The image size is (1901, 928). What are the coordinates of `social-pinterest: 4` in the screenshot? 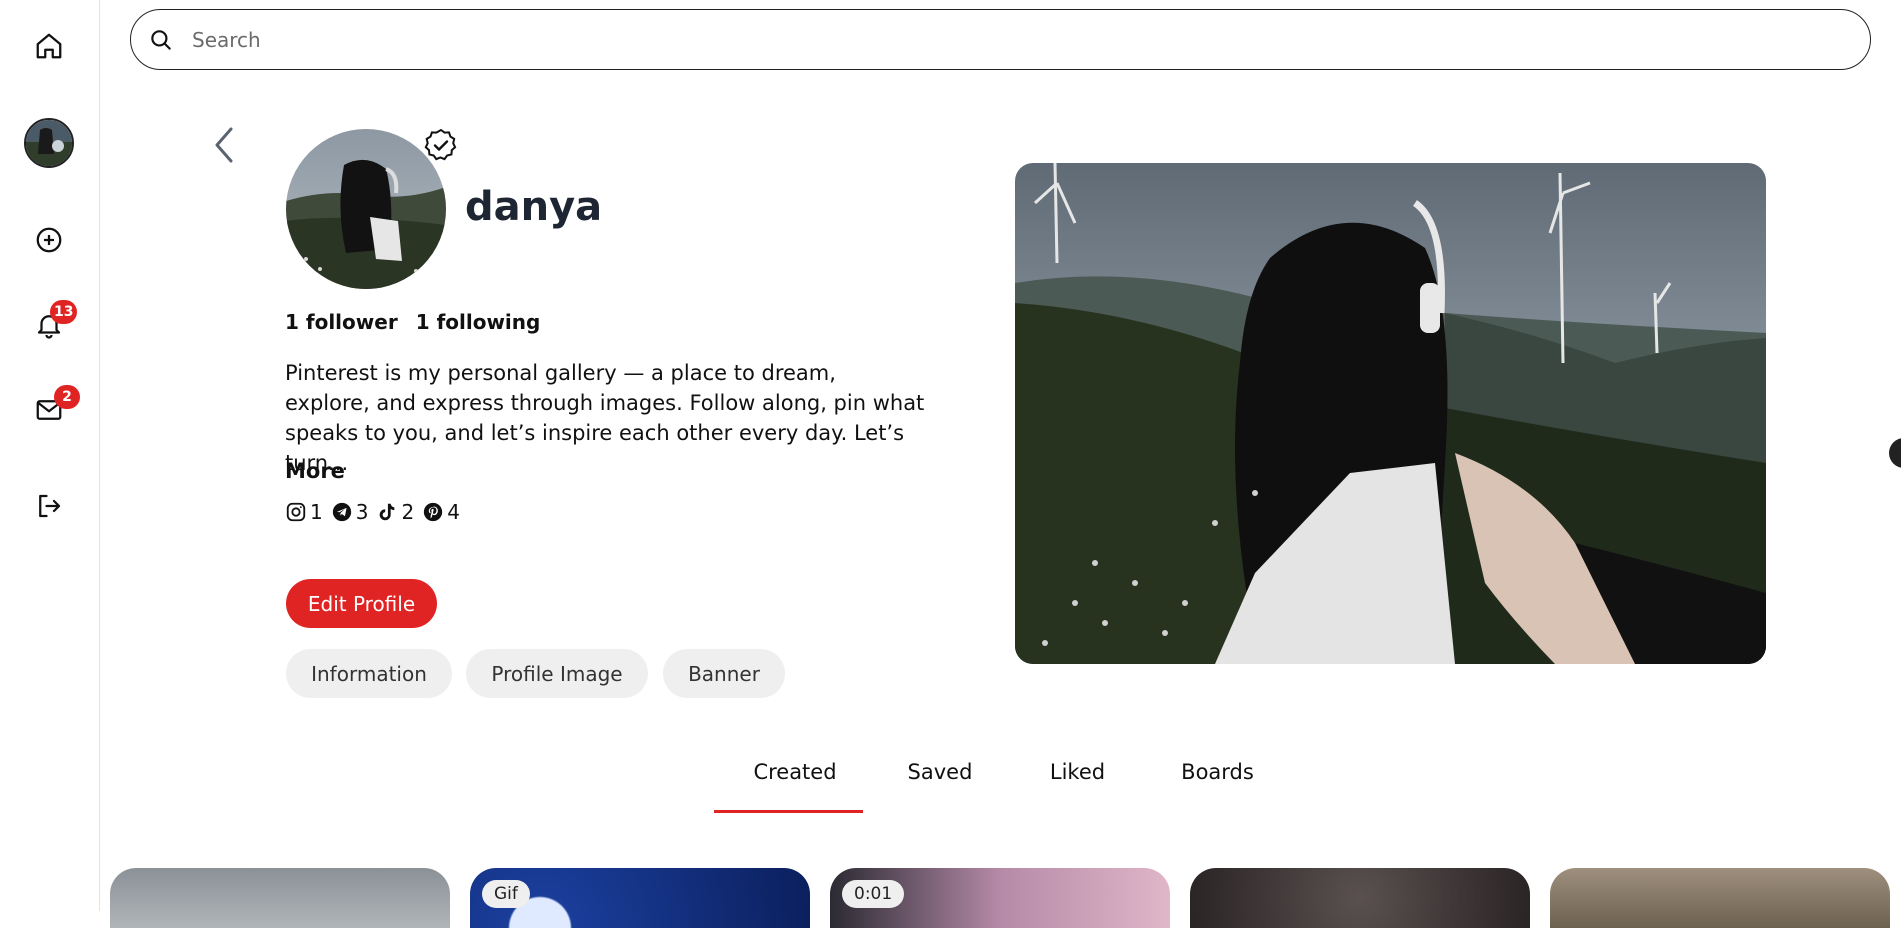 It's located at (441, 512).